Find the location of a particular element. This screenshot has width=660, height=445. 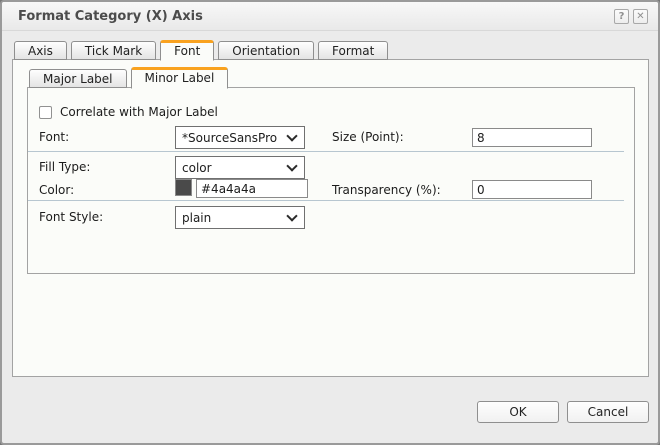

font-dropdown: *SourceSansPro is located at coordinates (240, 137).